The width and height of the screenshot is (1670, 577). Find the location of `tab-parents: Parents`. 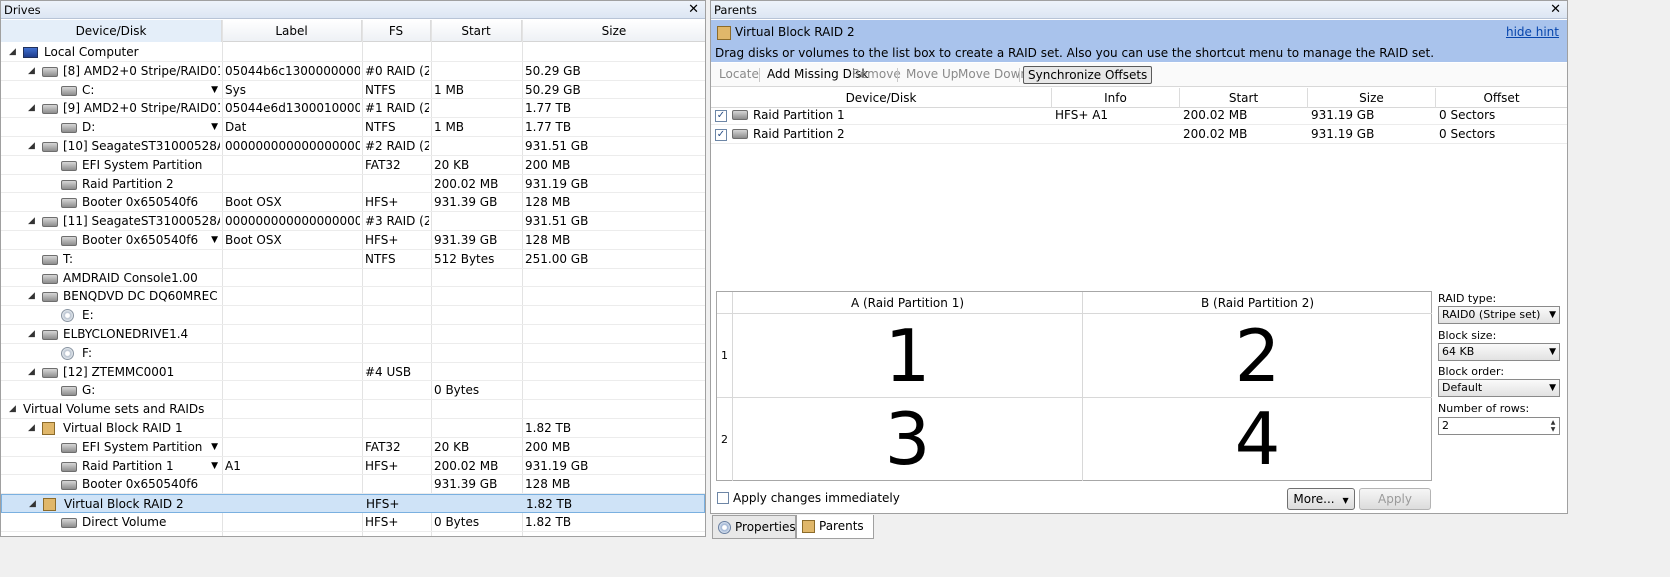

tab-parents: Parents is located at coordinates (835, 527).